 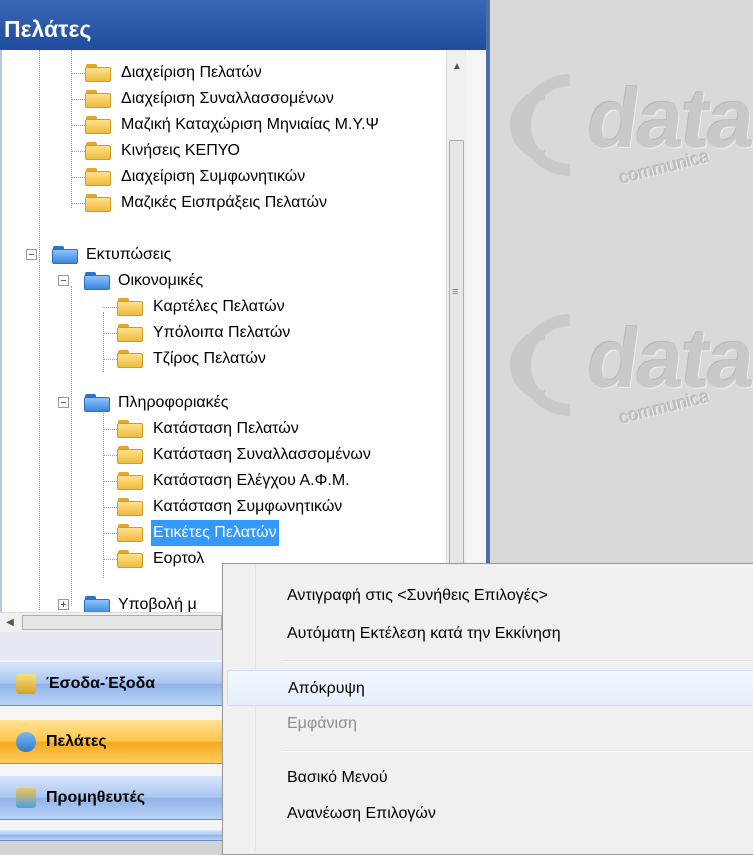 I want to click on expand-toggle: +, so click(x=63, y=605).